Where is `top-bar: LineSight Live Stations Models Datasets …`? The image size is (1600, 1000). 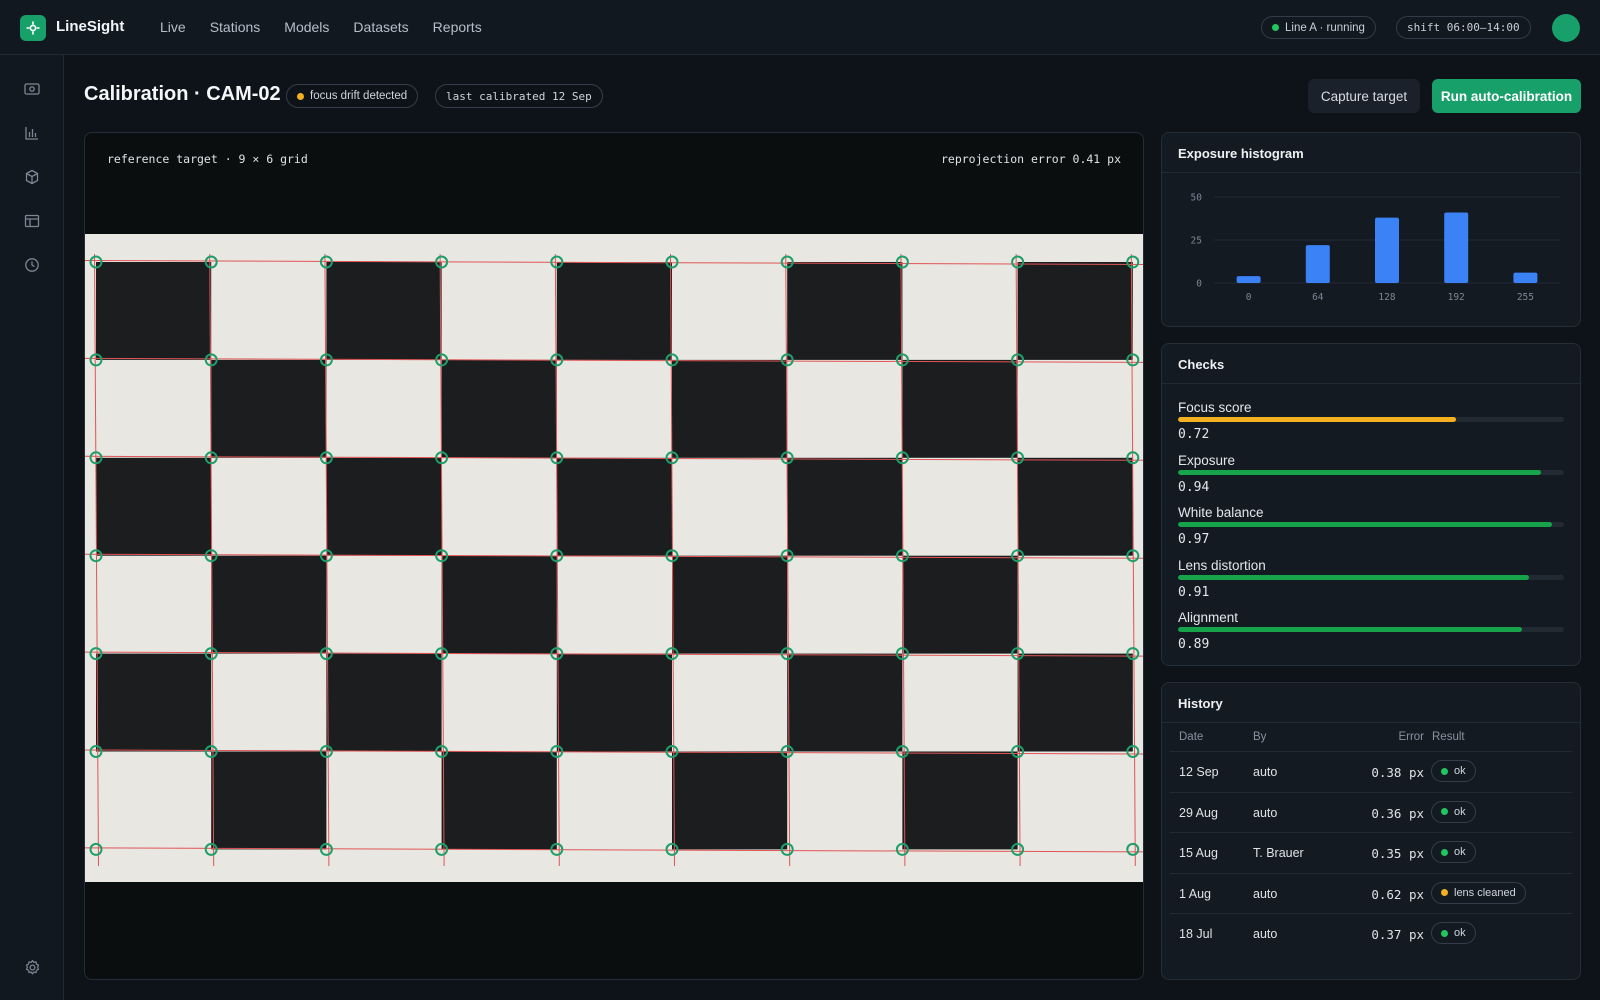 top-bar: LineSight Live Stations Models Datasets … is located at coordinates (800, 27).